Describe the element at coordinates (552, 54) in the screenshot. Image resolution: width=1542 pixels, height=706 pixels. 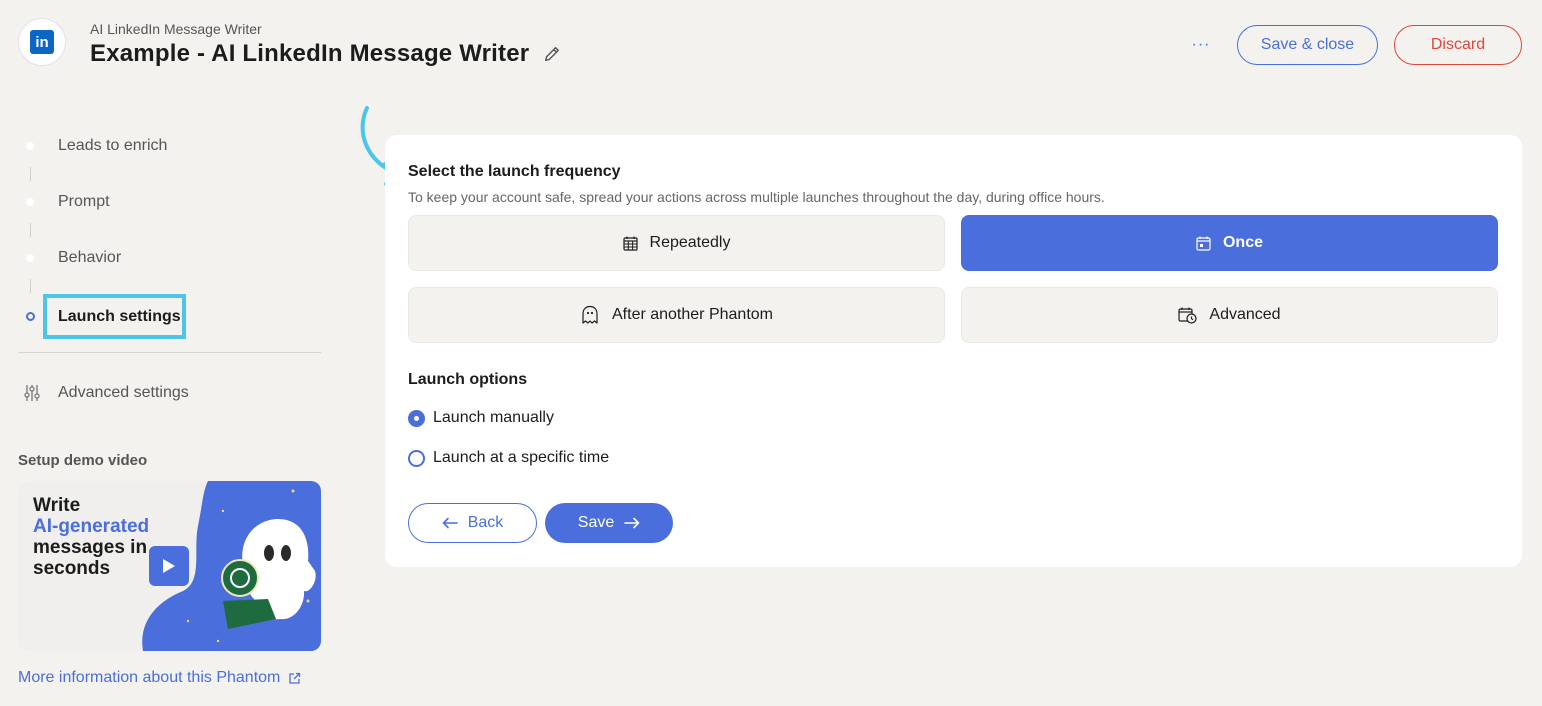
I see `edit-pencil-icon` at that location.